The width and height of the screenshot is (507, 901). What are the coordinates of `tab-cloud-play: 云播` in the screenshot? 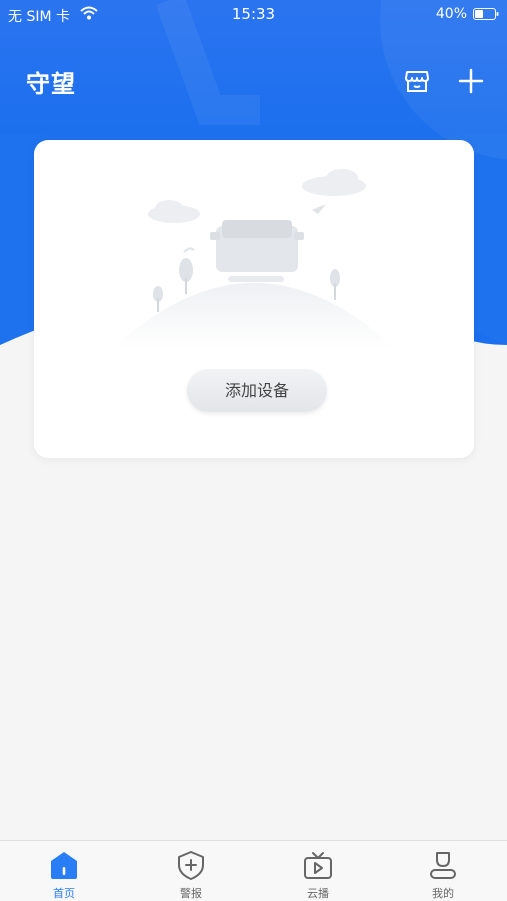 It's located at (318, 871).